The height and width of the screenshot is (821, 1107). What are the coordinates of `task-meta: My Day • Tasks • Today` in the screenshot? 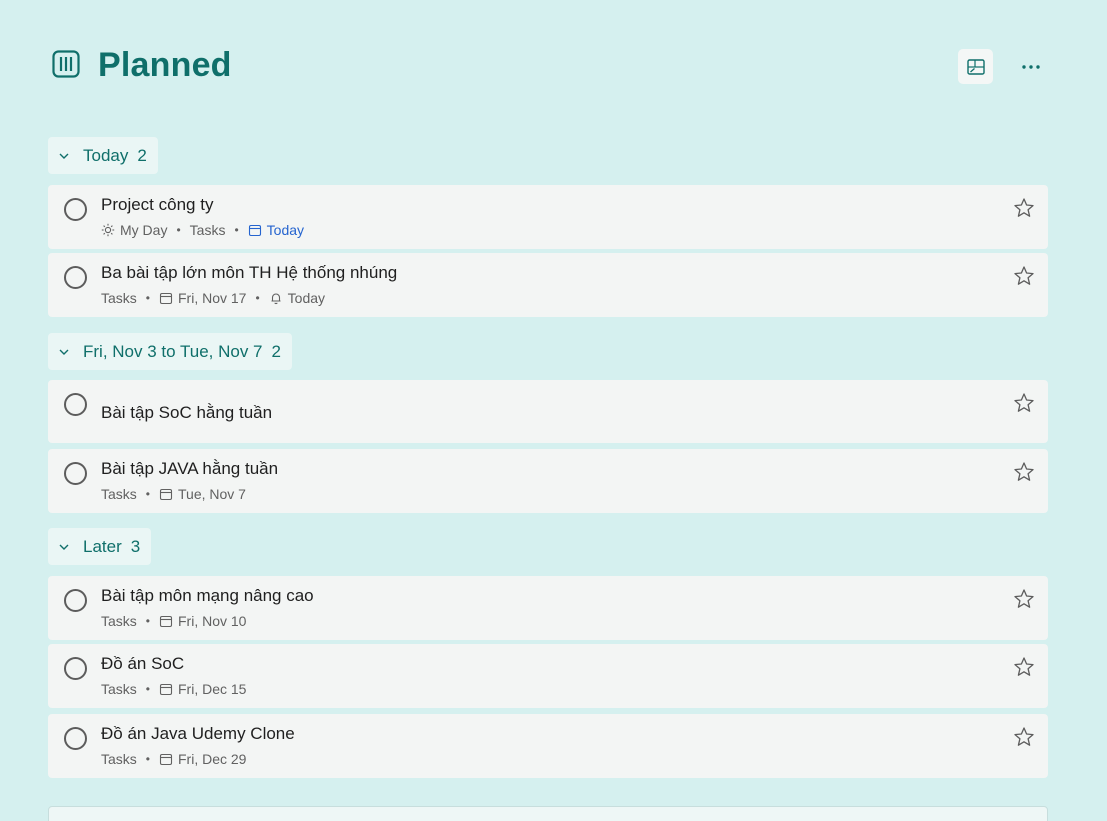 It's located at (202, 230).